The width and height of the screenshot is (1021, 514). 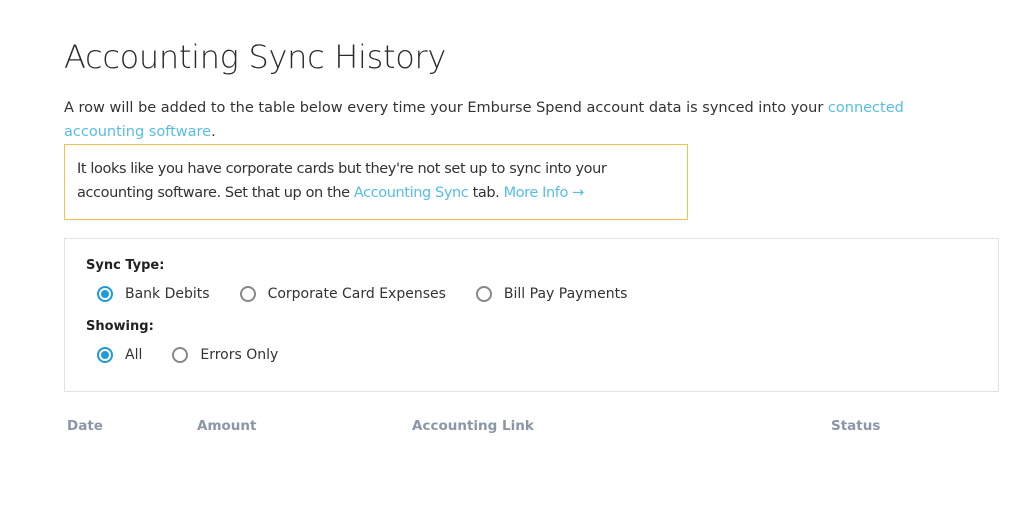 What do you see at coordinates (85, 426) in the screenshot?
I see `column-header-date: Date` at bounding box center [85, 426].